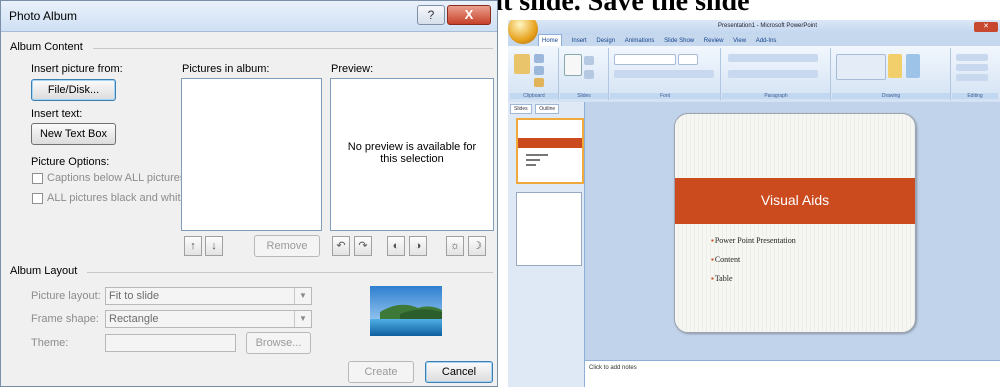  What do you see at coordinates (645, 59) in the screenshot?
I see `font-name-field` at bounding box center [645, 59].